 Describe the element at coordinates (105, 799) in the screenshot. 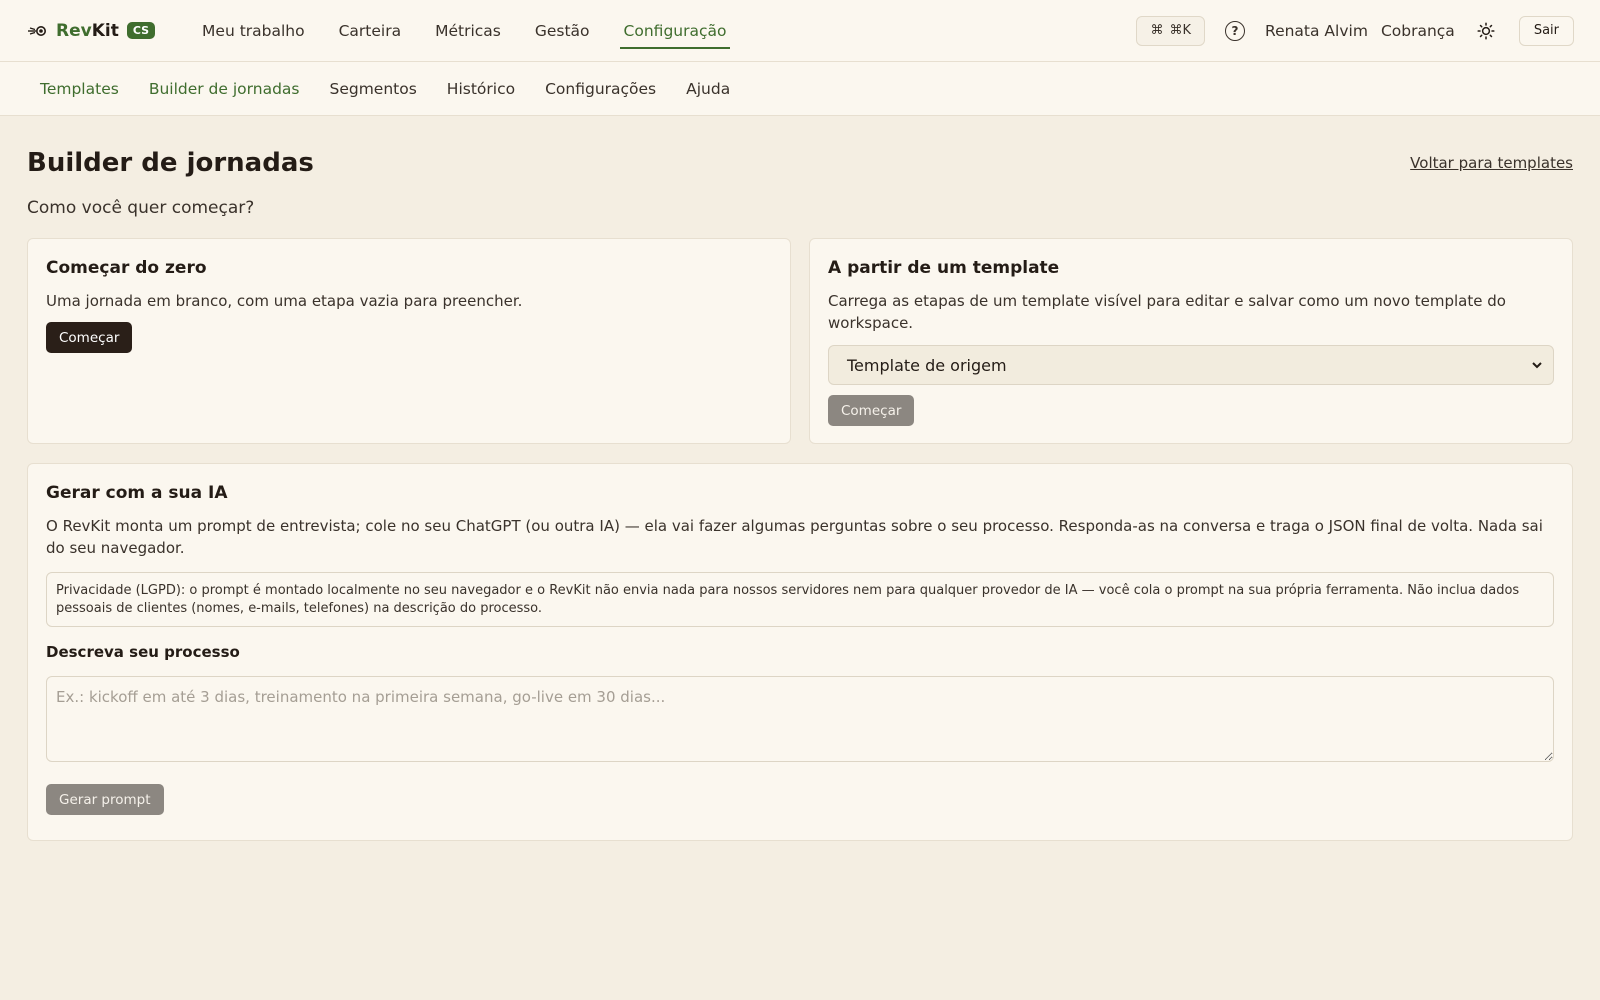

I see `generate-prompt-button: Gerar prompt` at that location.